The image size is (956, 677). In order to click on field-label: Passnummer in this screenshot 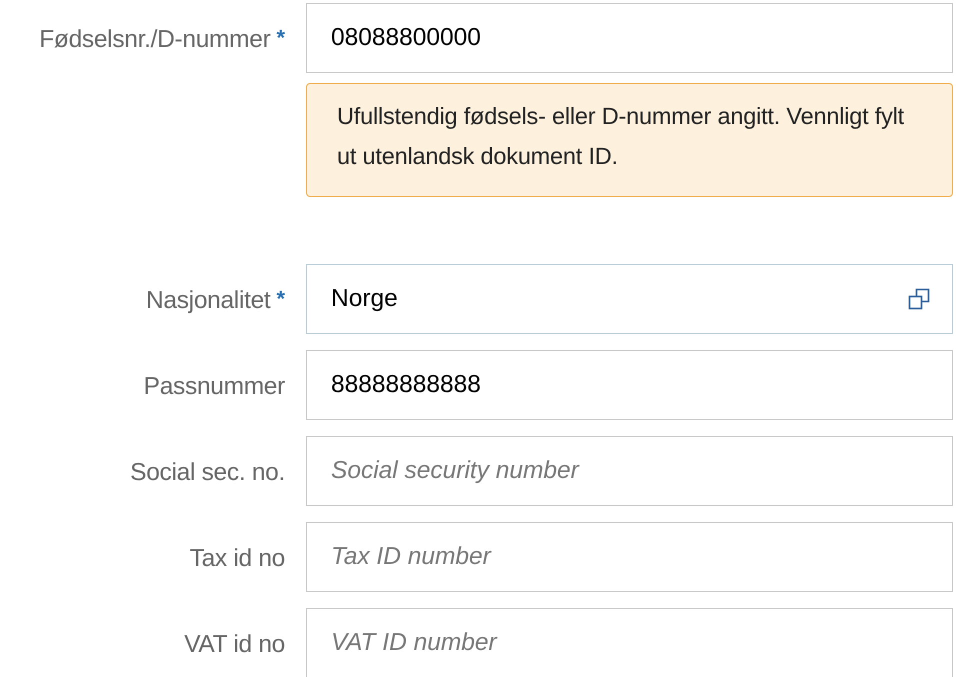, I will do `click(214, 387)`.